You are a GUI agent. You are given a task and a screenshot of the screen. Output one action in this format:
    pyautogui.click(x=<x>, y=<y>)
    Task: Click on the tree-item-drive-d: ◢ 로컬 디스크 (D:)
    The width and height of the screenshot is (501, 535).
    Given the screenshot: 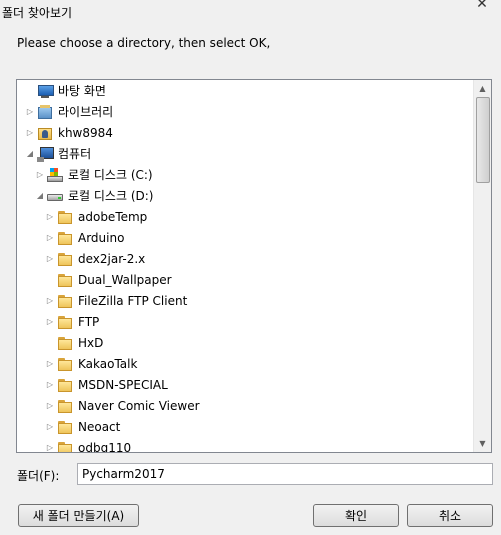 What is the action you would take?
    pyautogui.click(x=94, y=195)
    